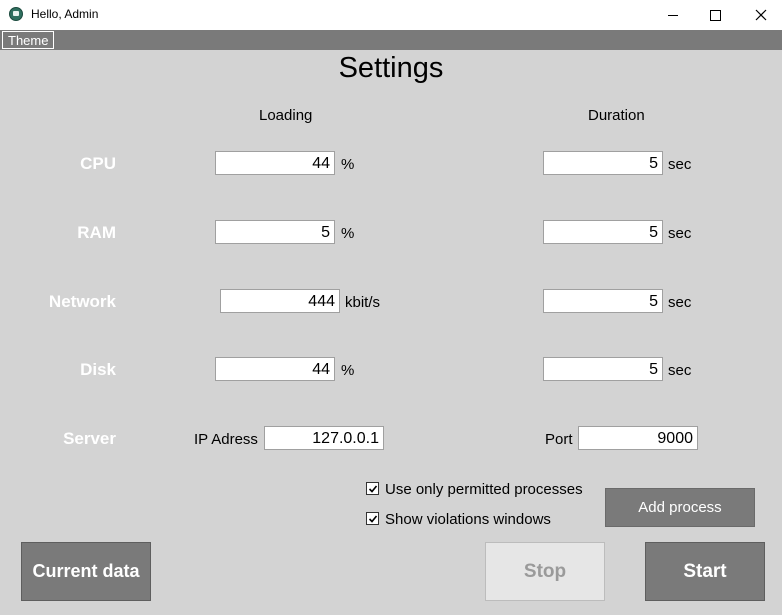  I want to click on network-duration-unit: sec, so click(680, 302).